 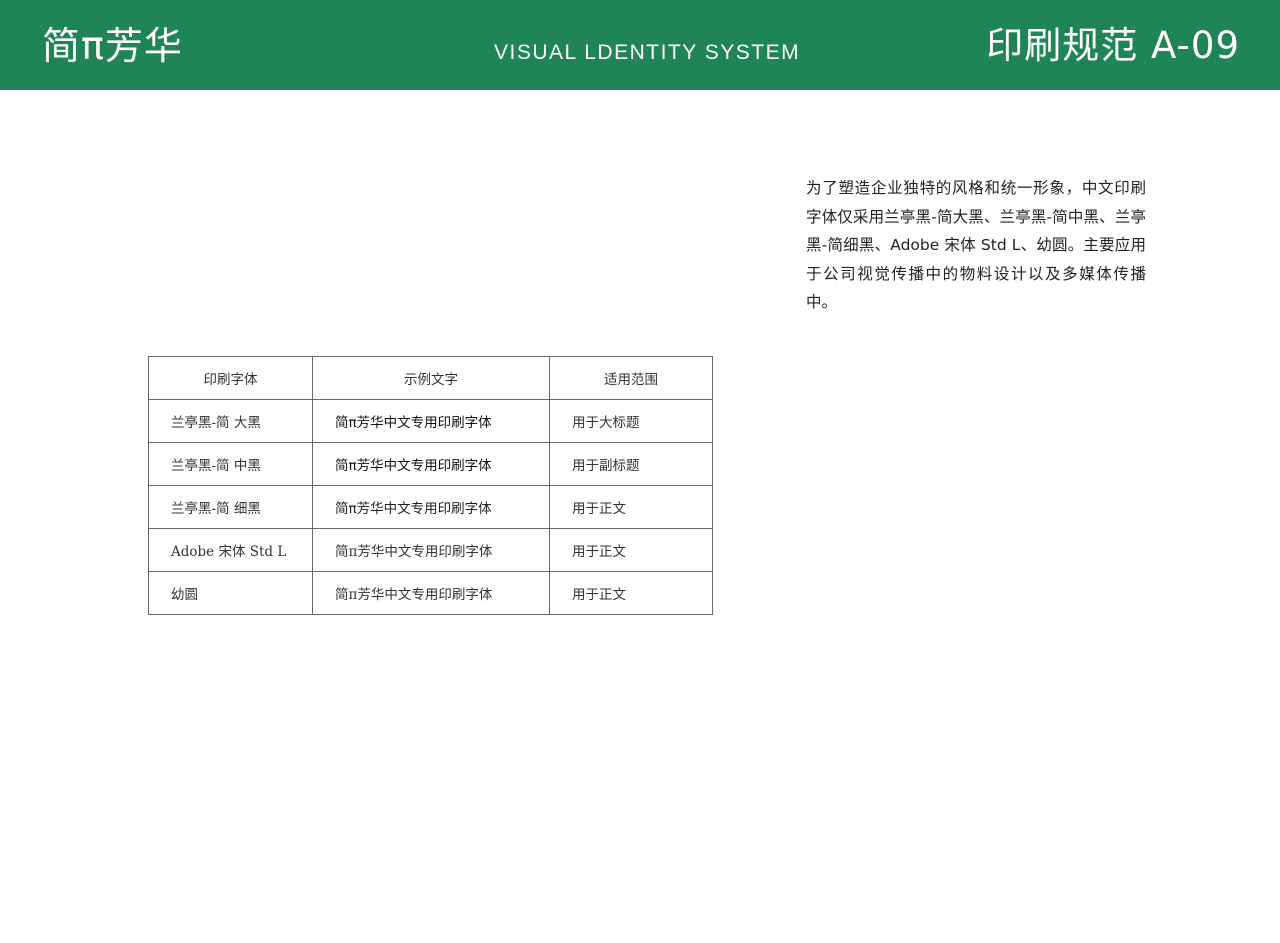 I want to click on table-row: 兰亭黑-简 大黑 简π芳华中文专用印刷字体 用于大标题, so click(x=430, y=421).